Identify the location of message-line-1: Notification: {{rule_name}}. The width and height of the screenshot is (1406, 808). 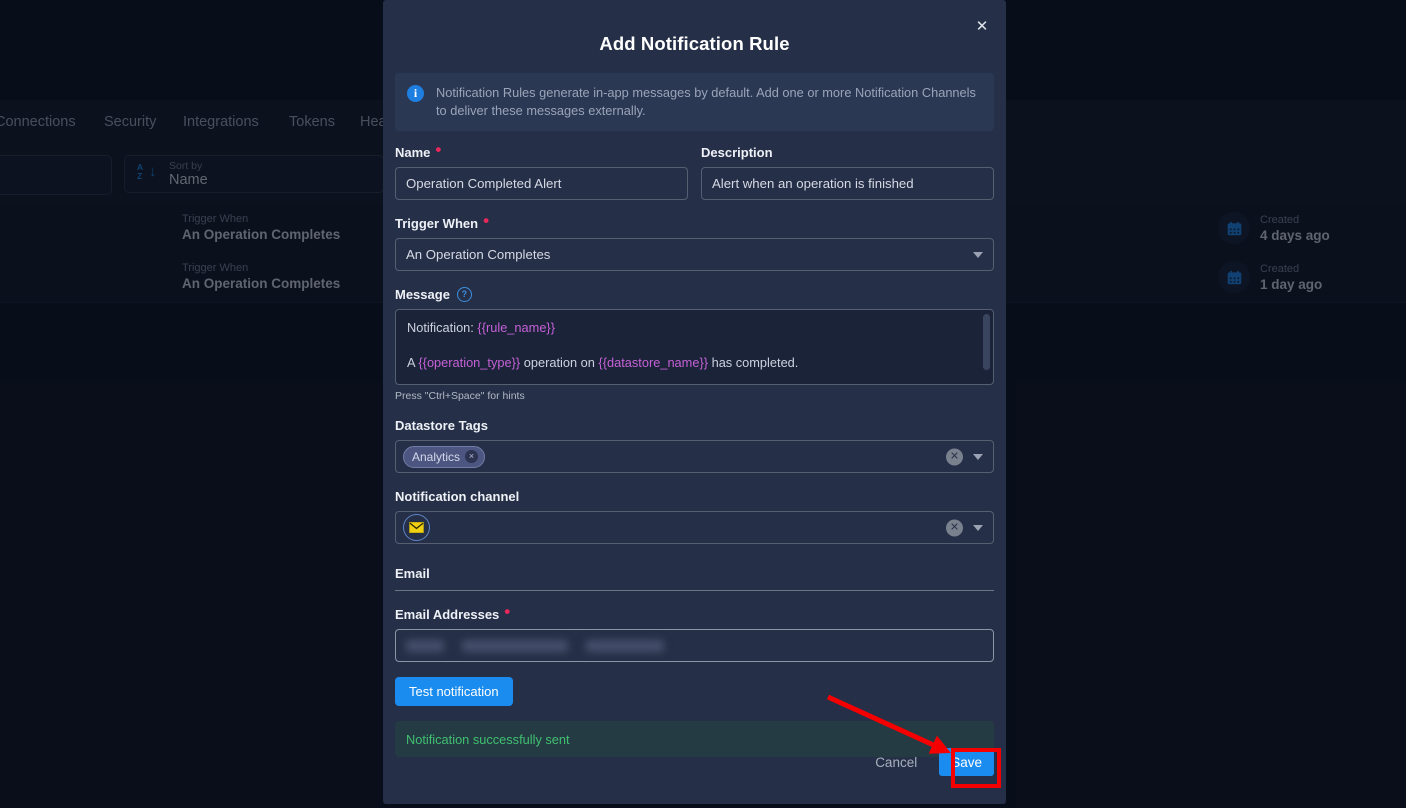
(694, 327).